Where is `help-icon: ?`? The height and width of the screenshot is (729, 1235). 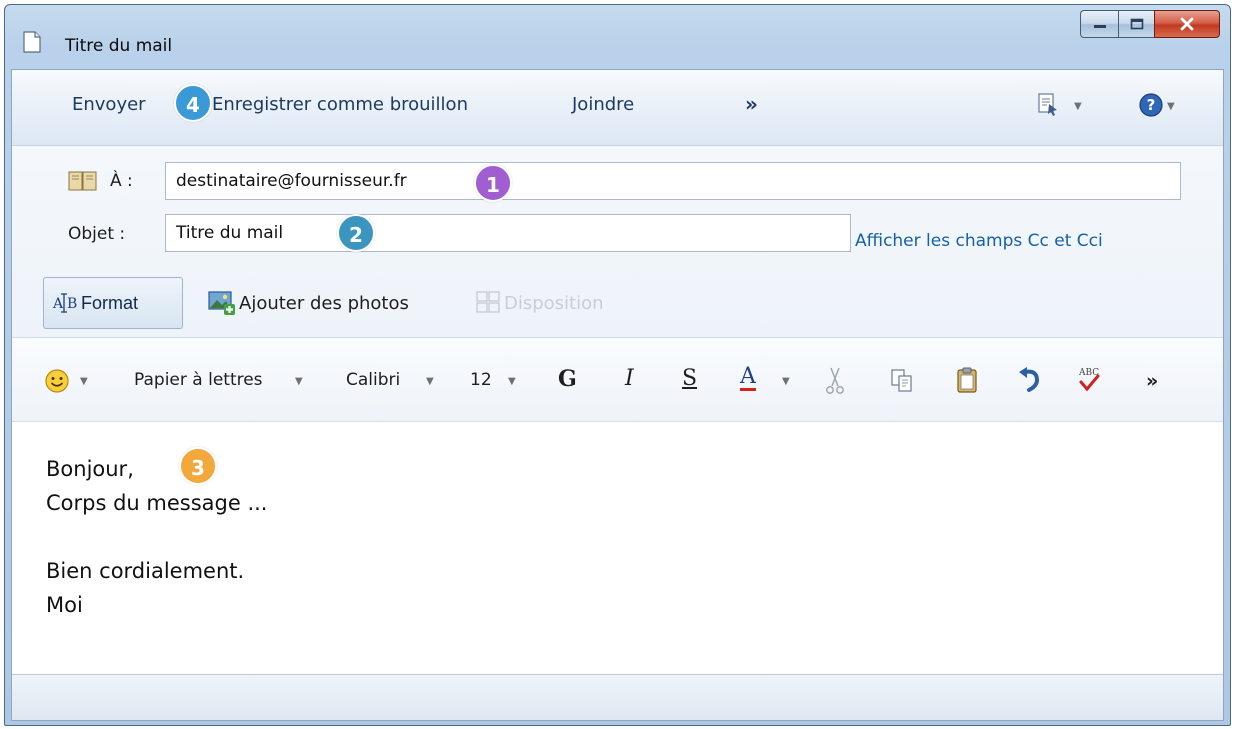
help-icon: ? is located at coordinates (1151, 105).